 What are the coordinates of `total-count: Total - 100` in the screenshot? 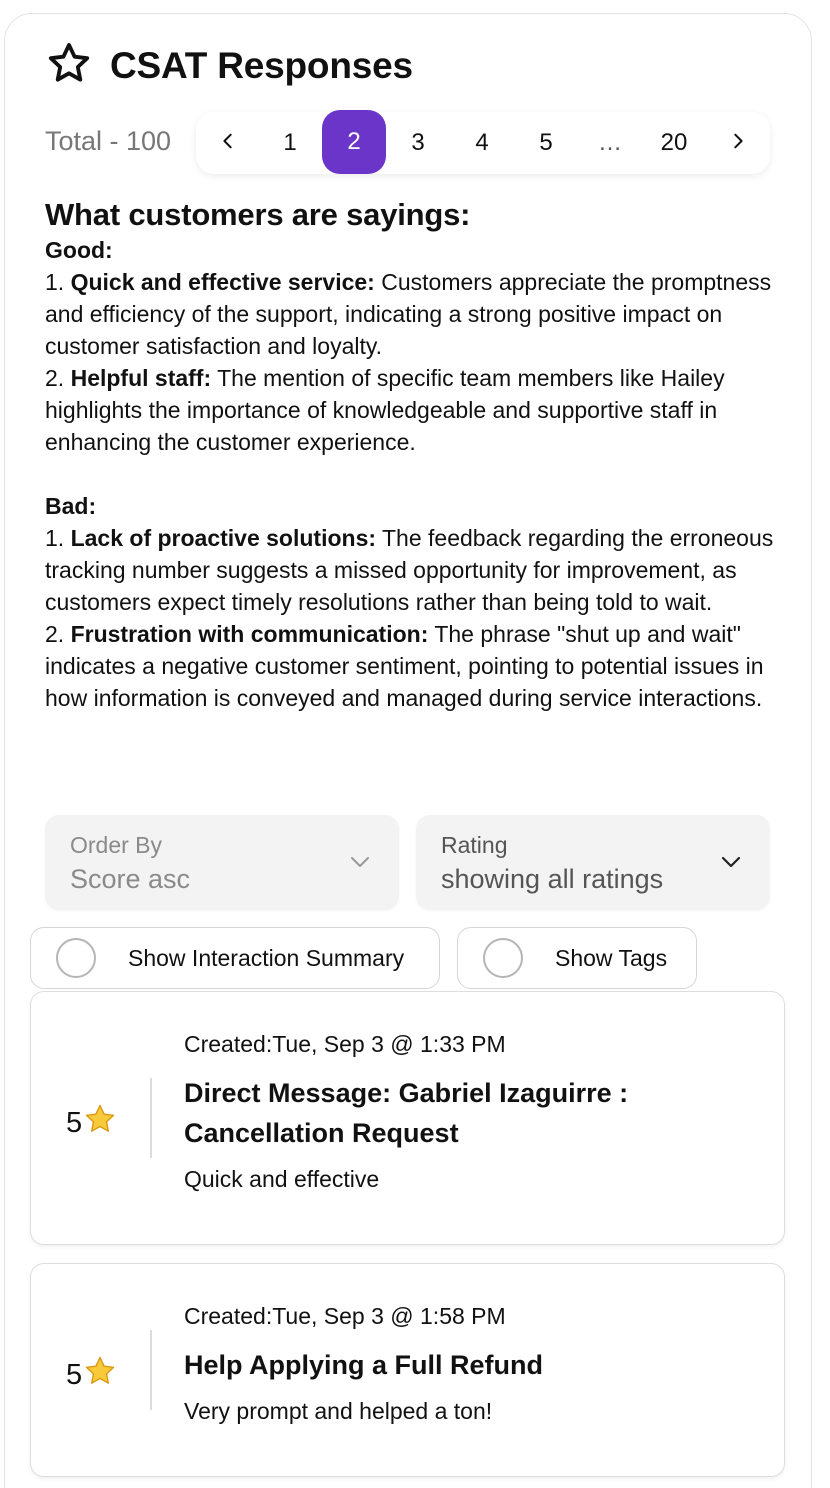 It's located at (108, 141).